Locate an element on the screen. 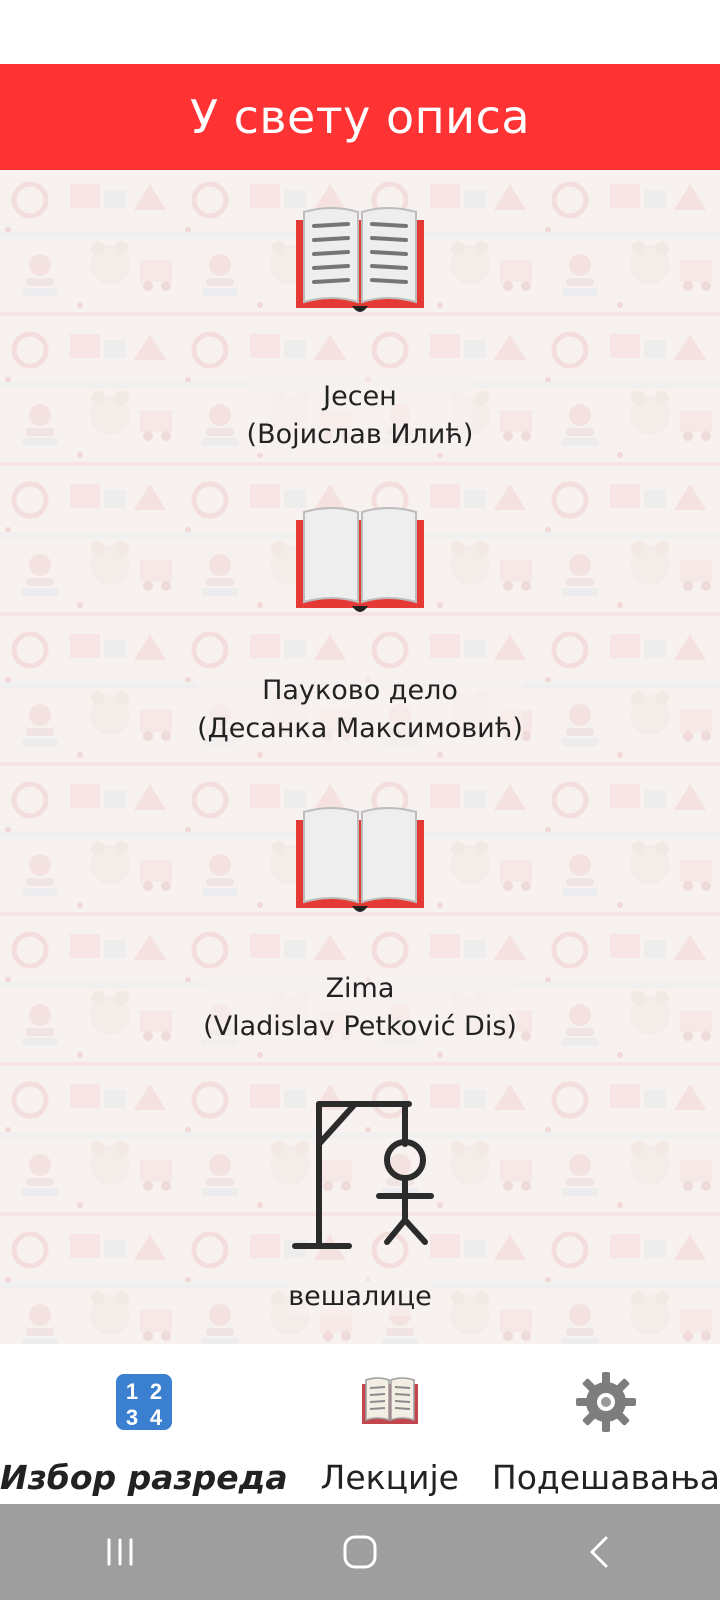 This screenshot has height=1600, width=720. lesson-title: Пауково дело is located at coordinates (360, 690).